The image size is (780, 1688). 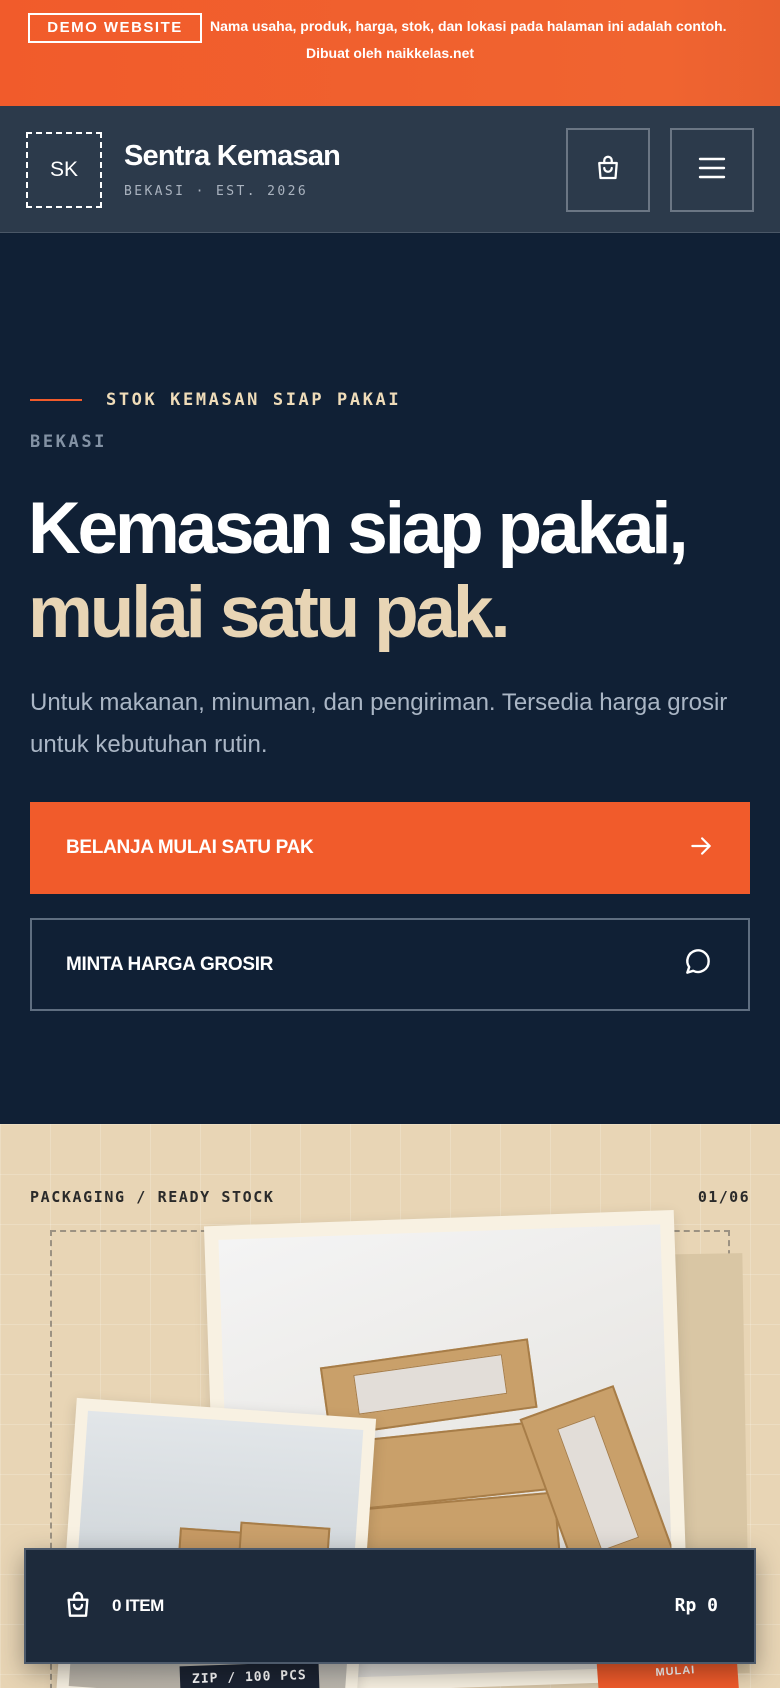 I want to click on hero-title-line1: Kemasan siap pakai,, so click(x=358, y=528).